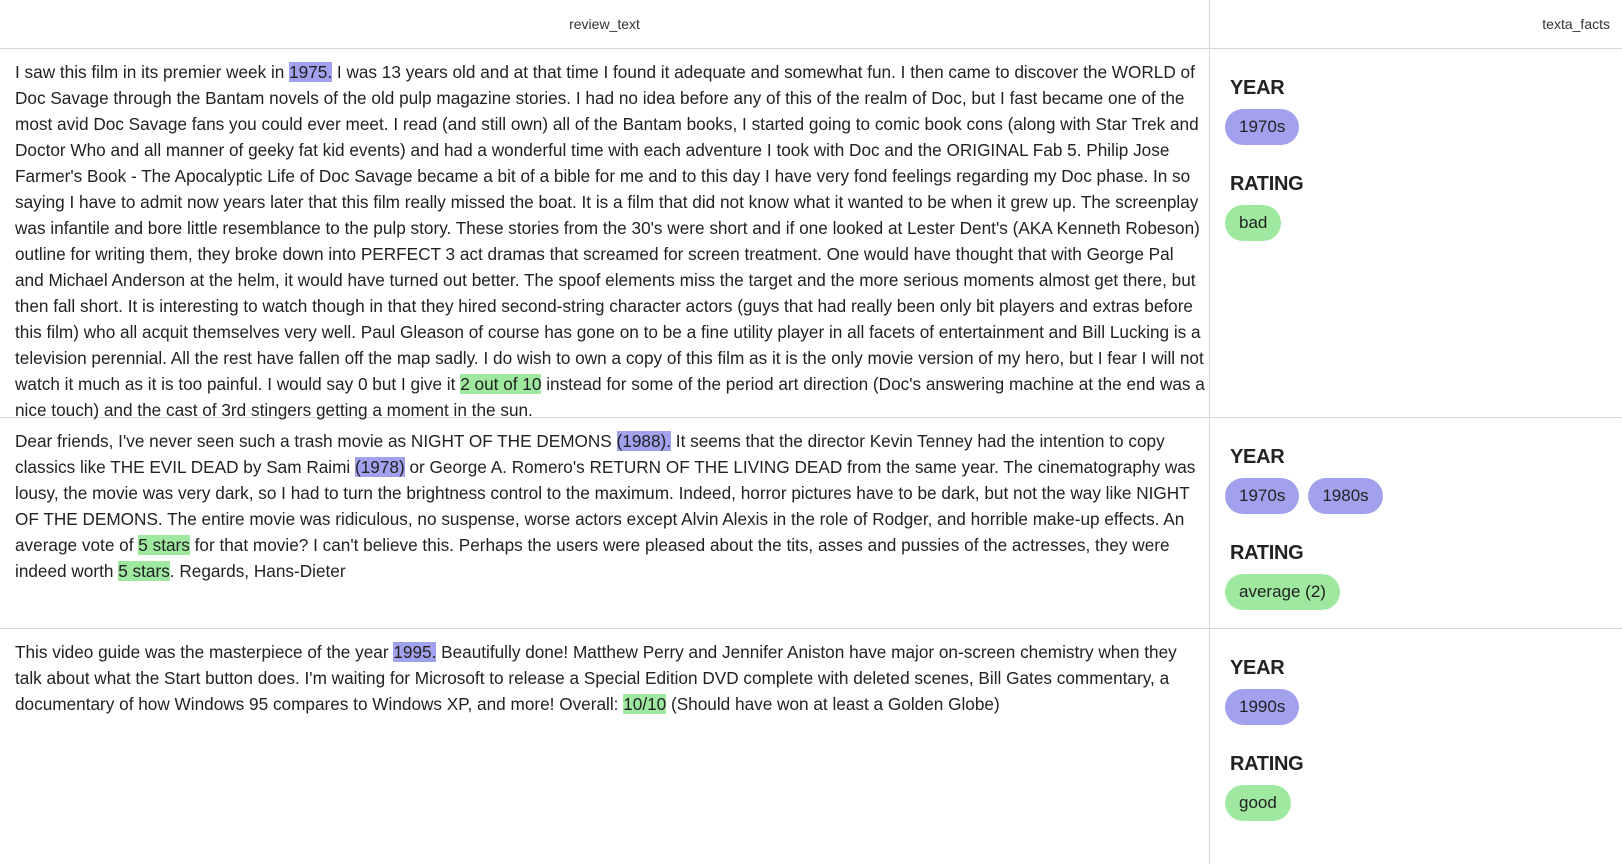 This screenshot has width=1622, height=864. Describe the element at coordinates (1410, 24) in the screenshot. I see `column-header-texta-facts: texta_facts` at that location.